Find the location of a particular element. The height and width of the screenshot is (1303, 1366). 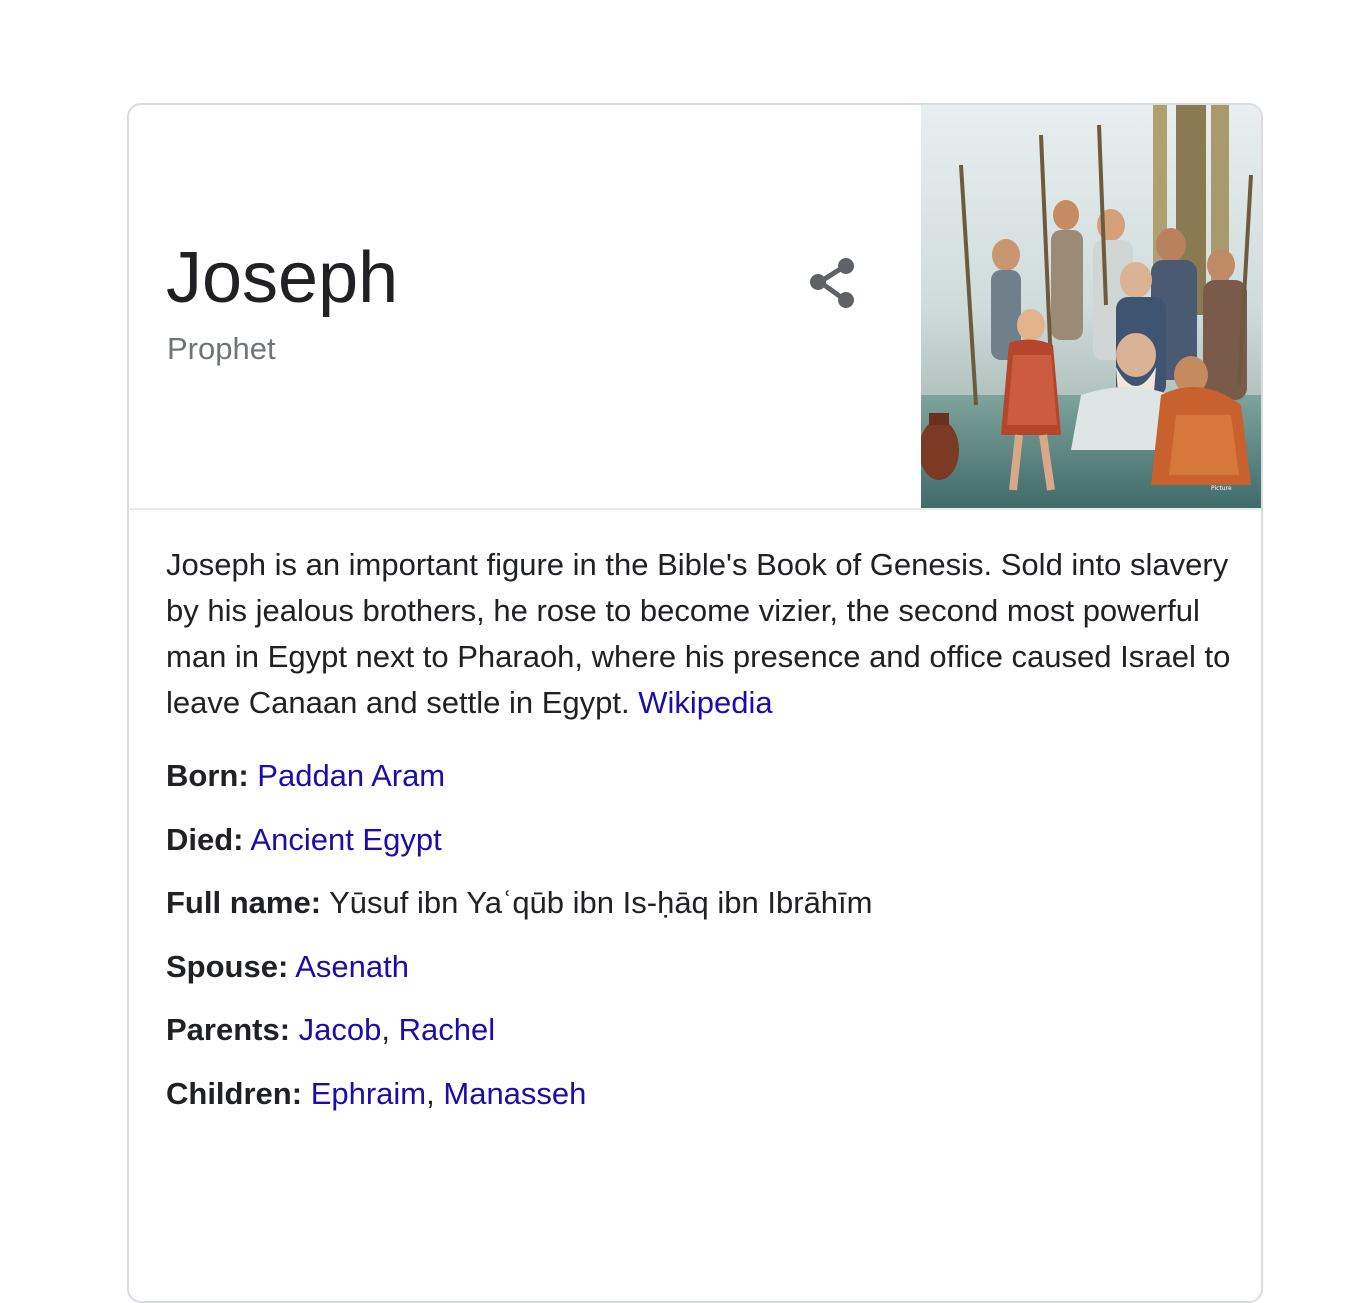

entity-image: Picture is located at coordinates (1091, 306).